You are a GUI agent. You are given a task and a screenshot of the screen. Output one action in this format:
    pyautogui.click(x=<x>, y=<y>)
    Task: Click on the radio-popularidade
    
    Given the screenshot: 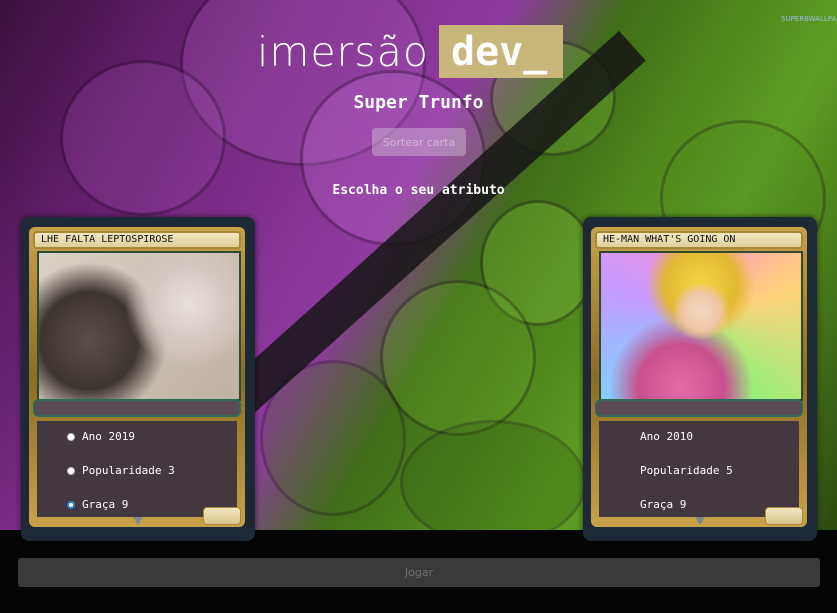 What is the action you would take?
    pyautogui.click(x=71, y=470)
    